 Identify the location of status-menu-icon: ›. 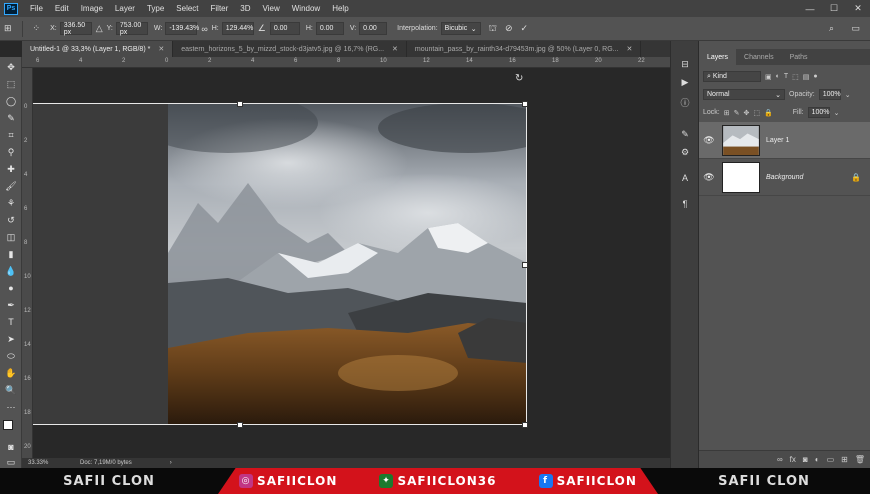
(171, 463).